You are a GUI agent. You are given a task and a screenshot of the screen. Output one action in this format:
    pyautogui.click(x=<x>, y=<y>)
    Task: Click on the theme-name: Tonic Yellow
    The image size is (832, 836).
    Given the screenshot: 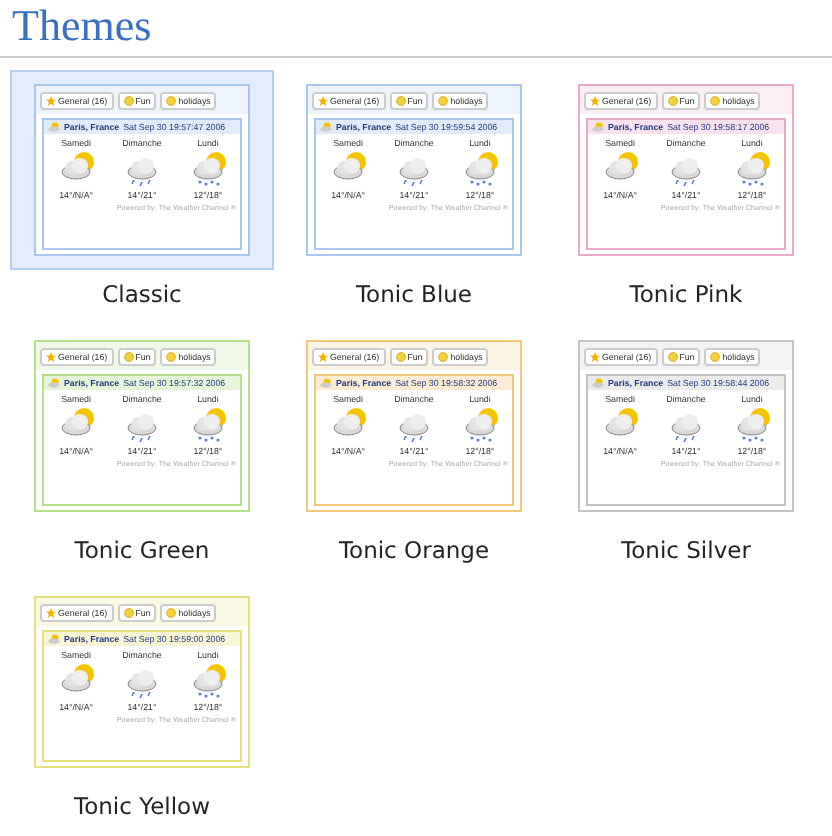 What is the action you would take?
    pyautogui.click(x=142, y=806)
    